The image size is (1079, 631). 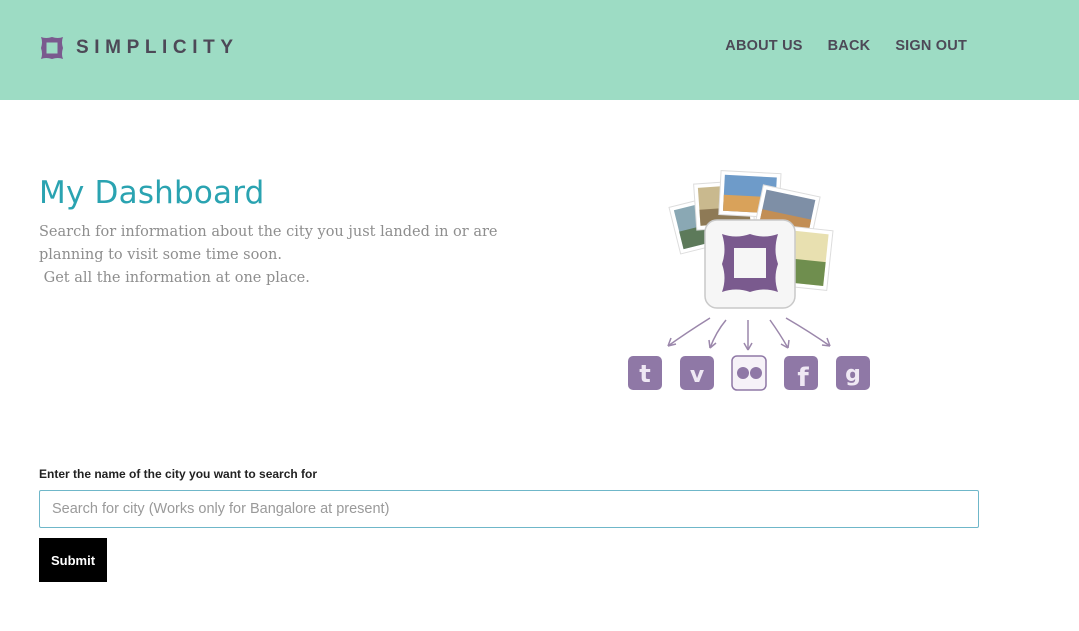 I want to click on nav-sign-out: SIGN OUT, so click(x=931, y=46).